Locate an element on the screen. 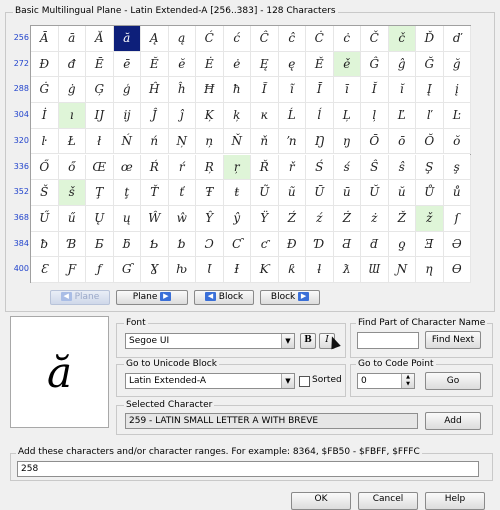  char-cell: Ŝ is located at coordinates (375, 167).